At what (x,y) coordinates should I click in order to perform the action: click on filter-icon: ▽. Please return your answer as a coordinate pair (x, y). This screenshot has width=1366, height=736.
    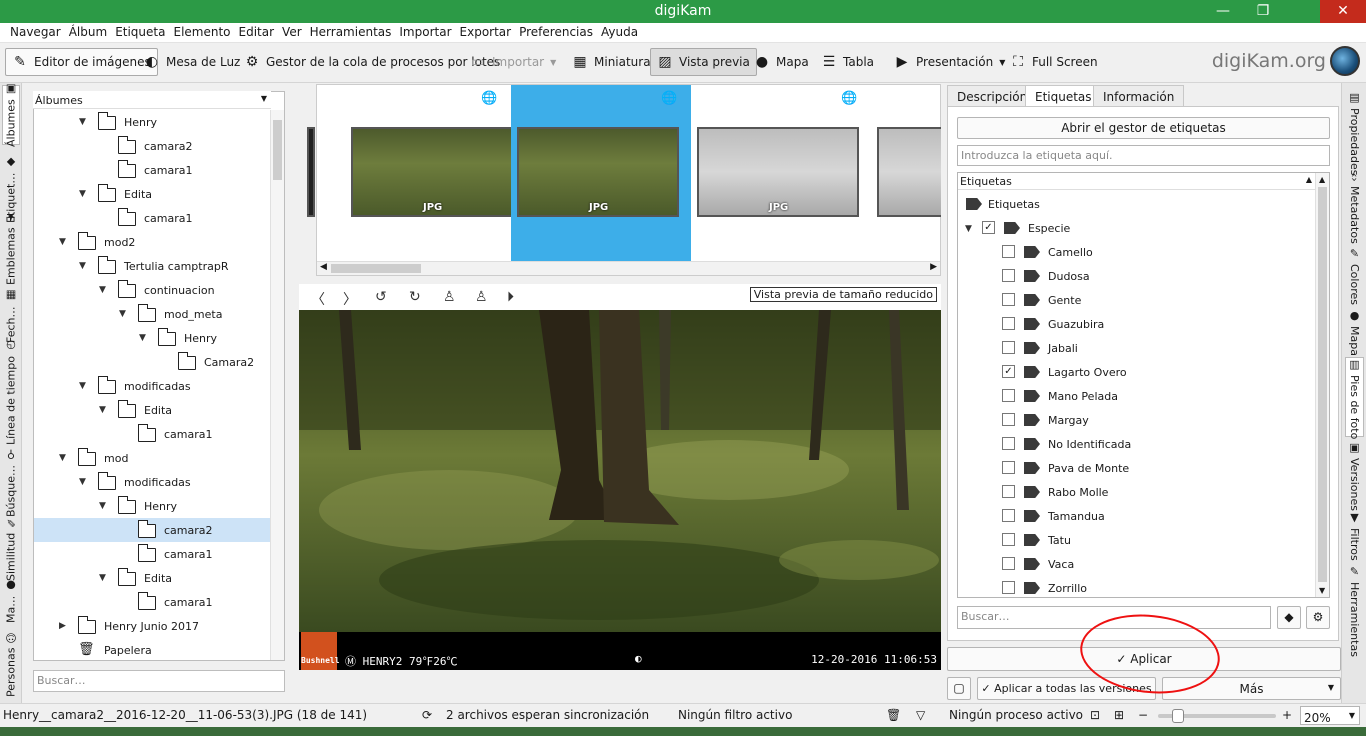
    Looking at the image, I should click on (920, 715).